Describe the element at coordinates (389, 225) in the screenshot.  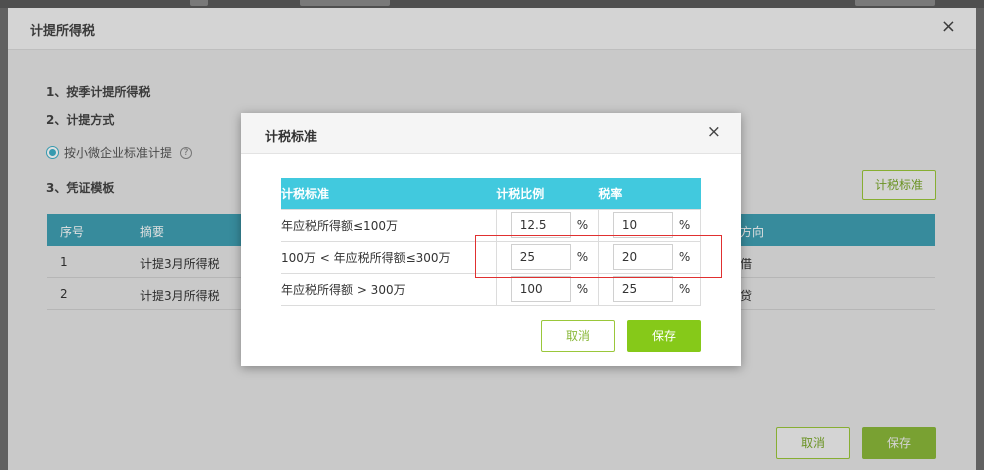
I see `tax-standard-cell: 年应税所得额≤100万` at that location.